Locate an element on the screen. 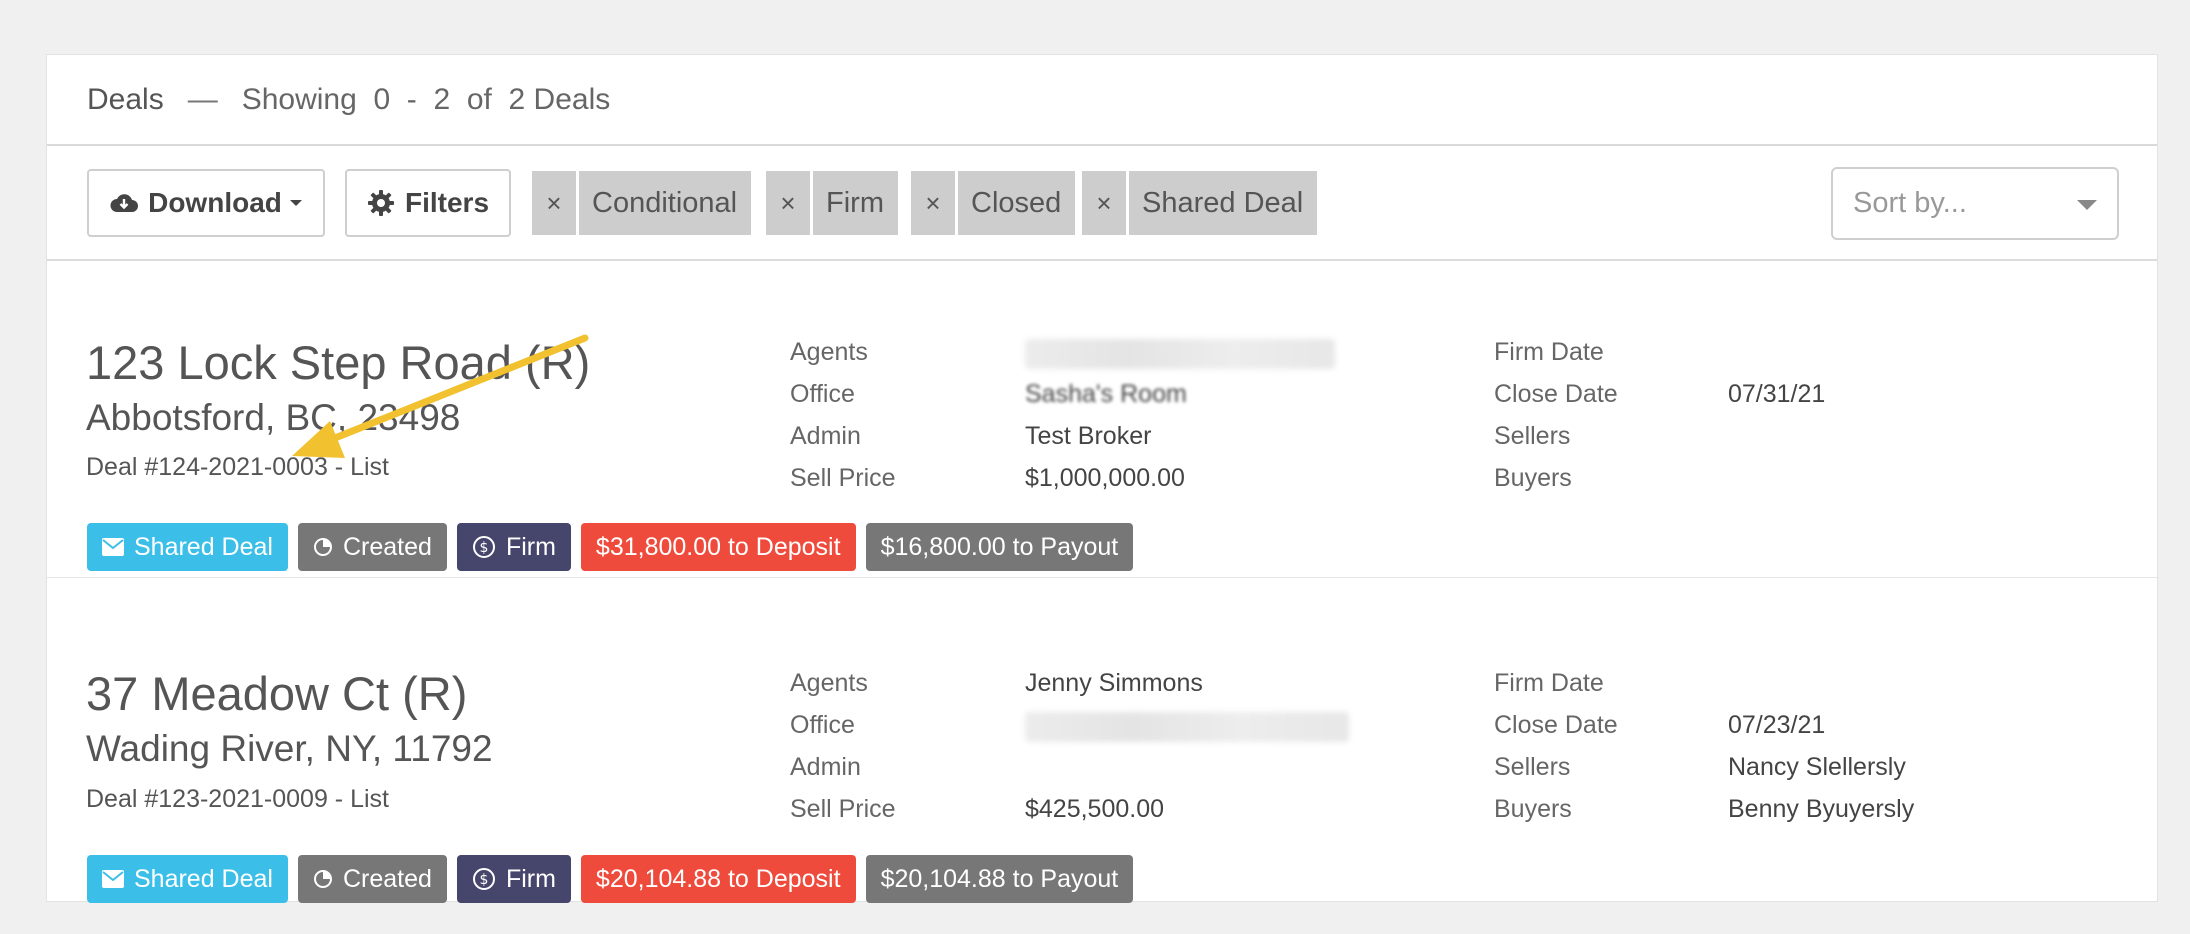 Image resolution: width=2190 pixels, height=934 pixels. redacted-agents is located at coordinates (1180, 354).